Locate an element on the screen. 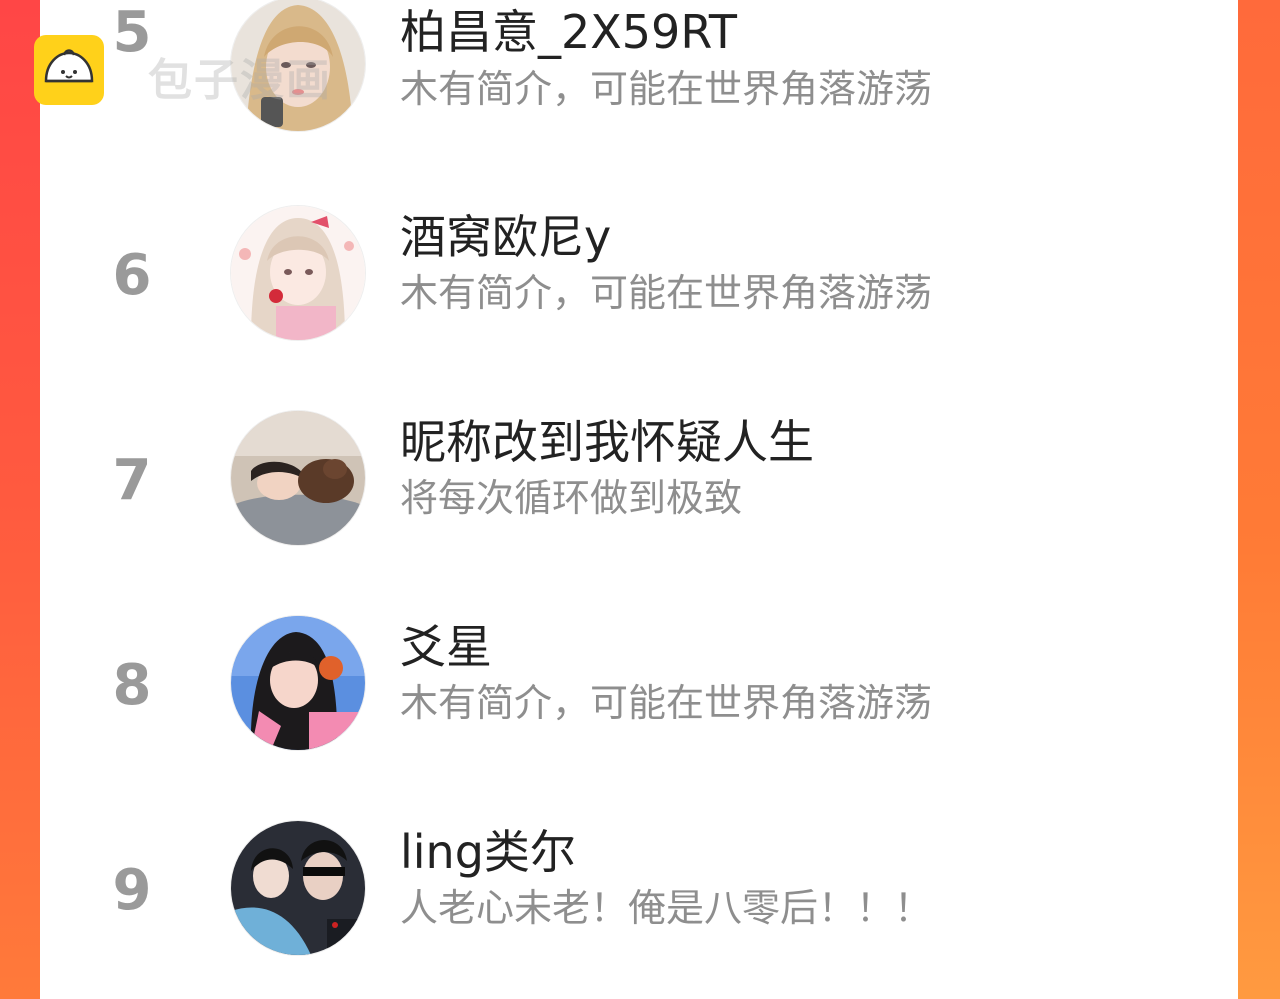 This screenshot has width=1280, height=999. list-item: 9 ling类尔 人老心未老！俺是八零后！！！ is located at coordinates (639, 895).